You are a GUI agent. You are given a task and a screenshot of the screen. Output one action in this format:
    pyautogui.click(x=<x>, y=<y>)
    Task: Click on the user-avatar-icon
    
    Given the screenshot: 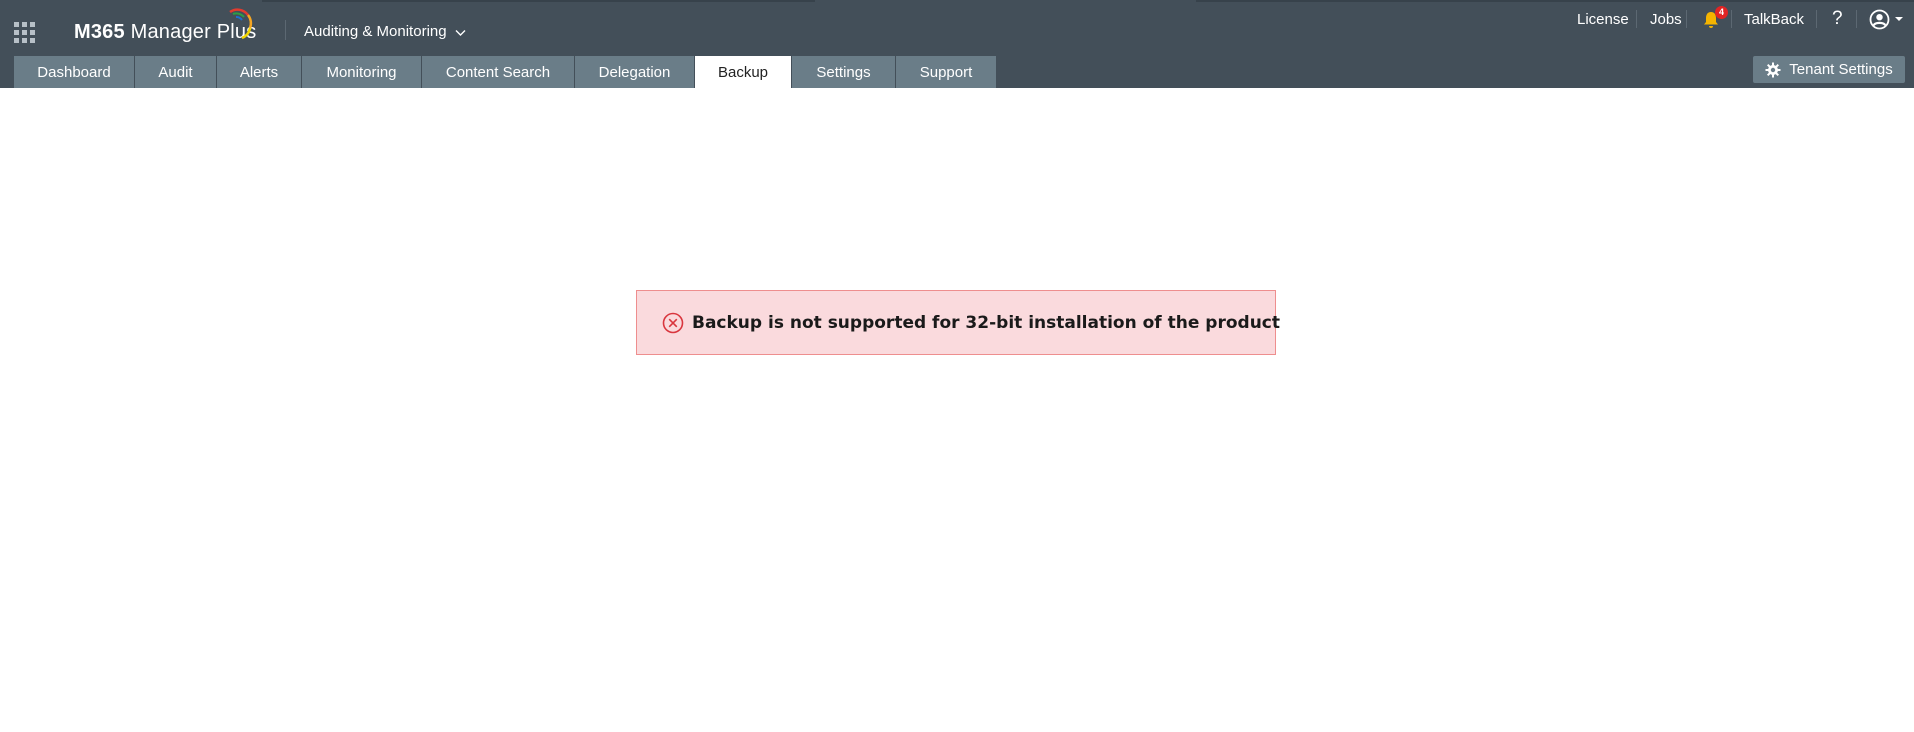 What is the action you would take?
    pyautogui.click(x=1879, y=19)
    